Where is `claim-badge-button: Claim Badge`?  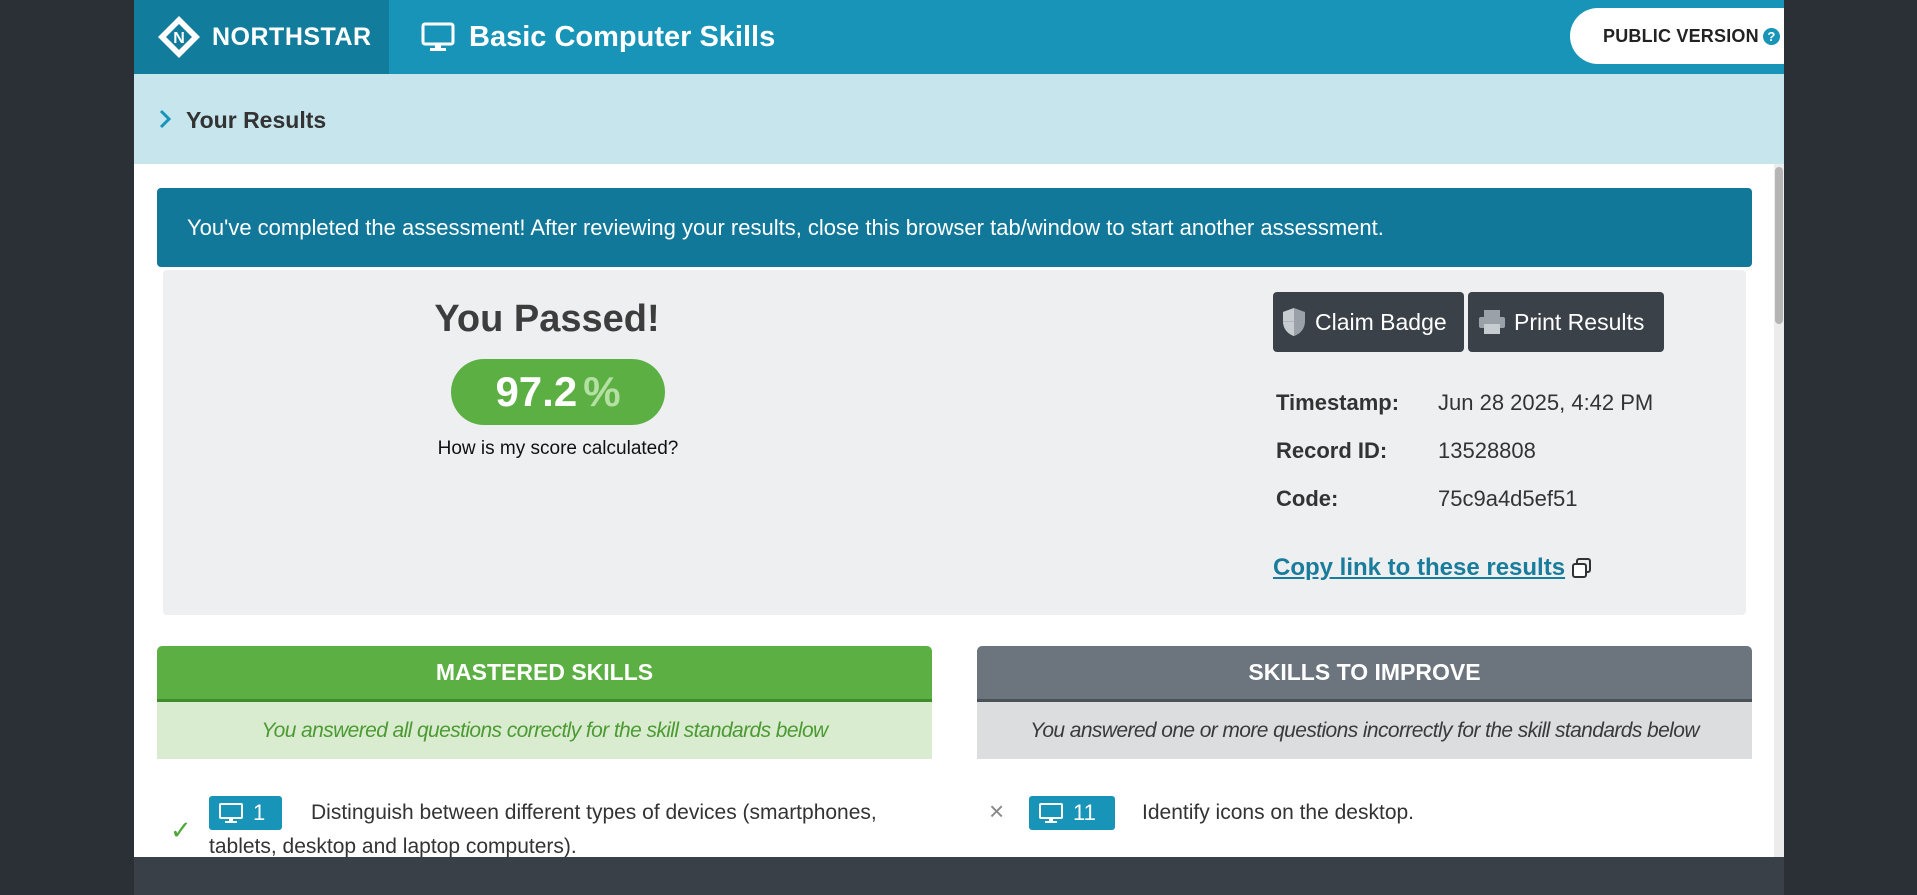
claim-badge-button: Claim Badge is located at coordinates (1368, 322).